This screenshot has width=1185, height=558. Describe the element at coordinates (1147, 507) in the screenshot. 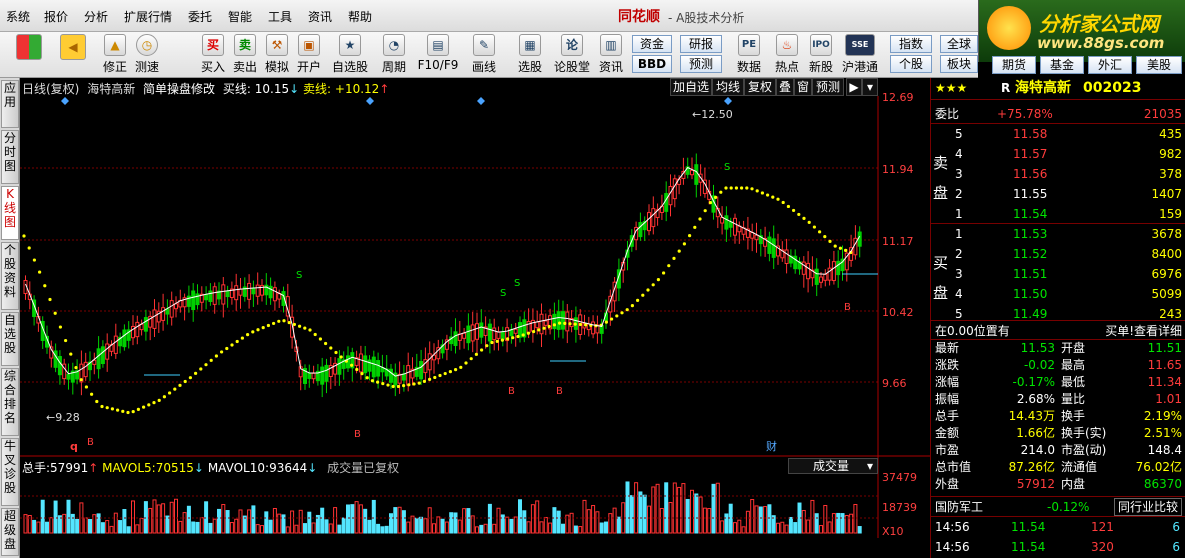

I see `sector-compare-button: 同行业比较` at that location.